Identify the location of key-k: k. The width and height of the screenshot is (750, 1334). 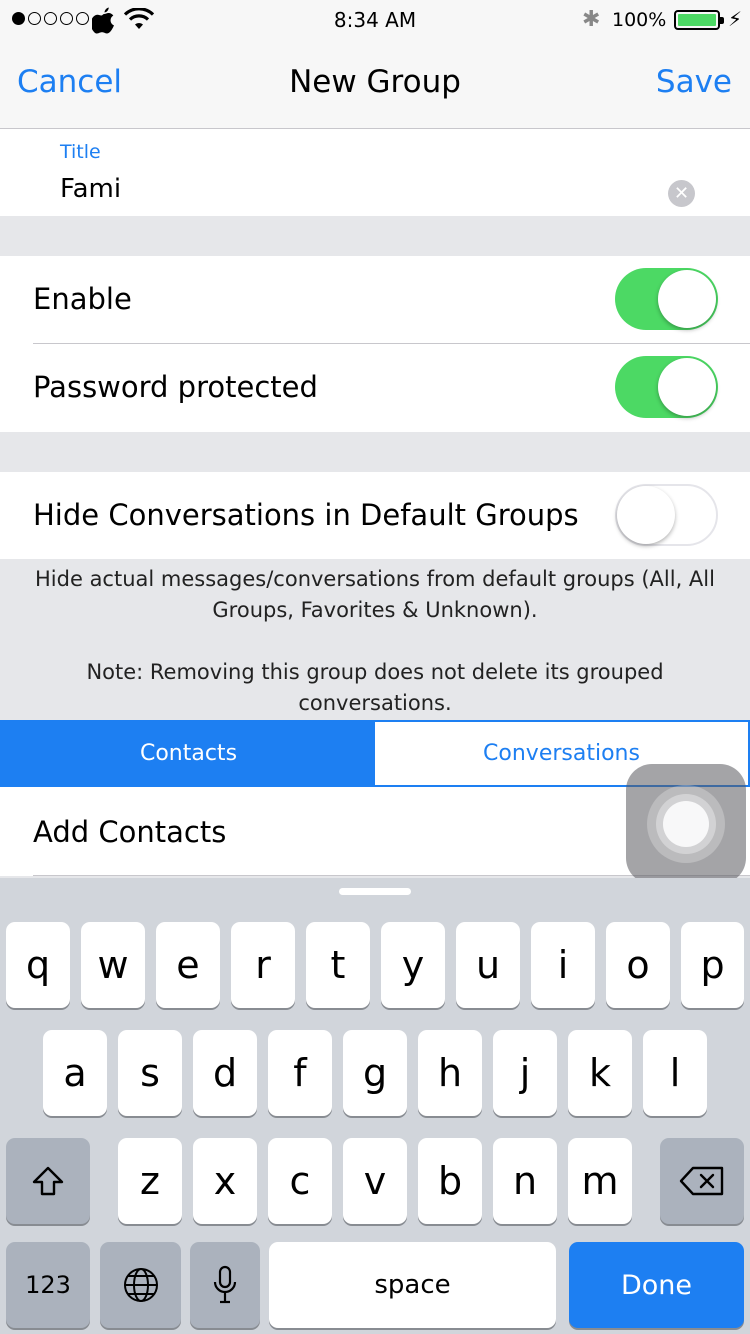
(600, 1073).